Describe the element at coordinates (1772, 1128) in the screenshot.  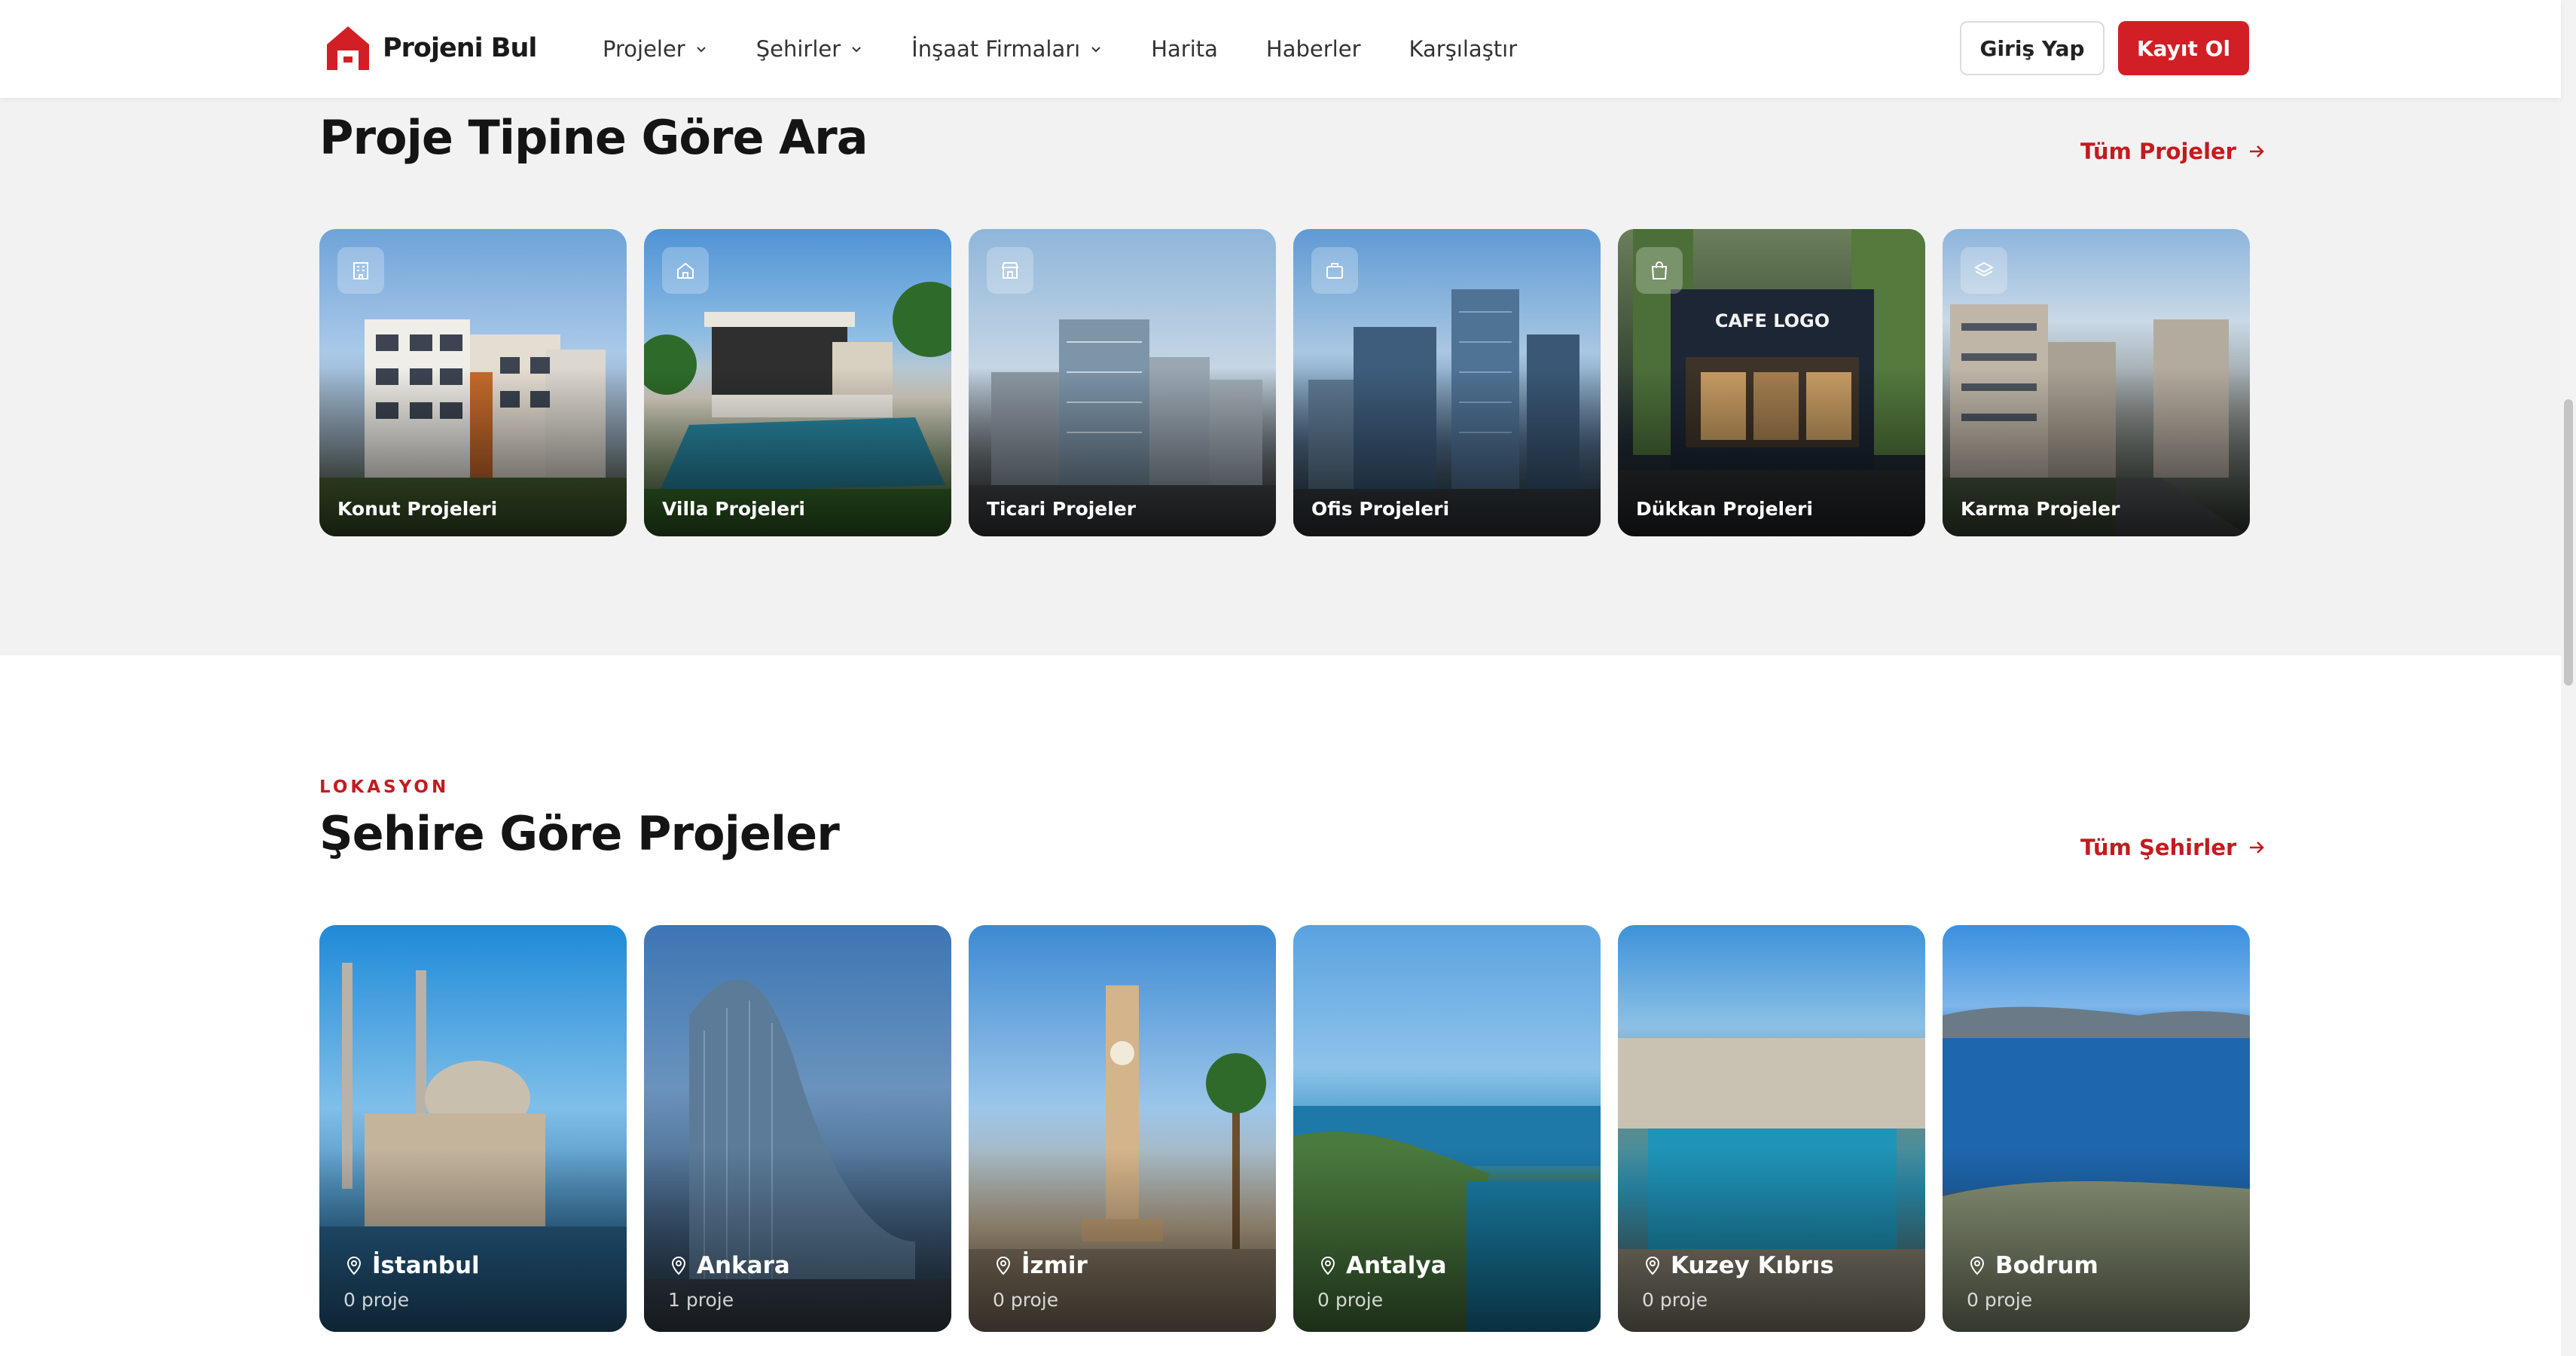
I see `city-card-kuzey-kibris: Kuzey Kıbrıs 0 proje` at that location.